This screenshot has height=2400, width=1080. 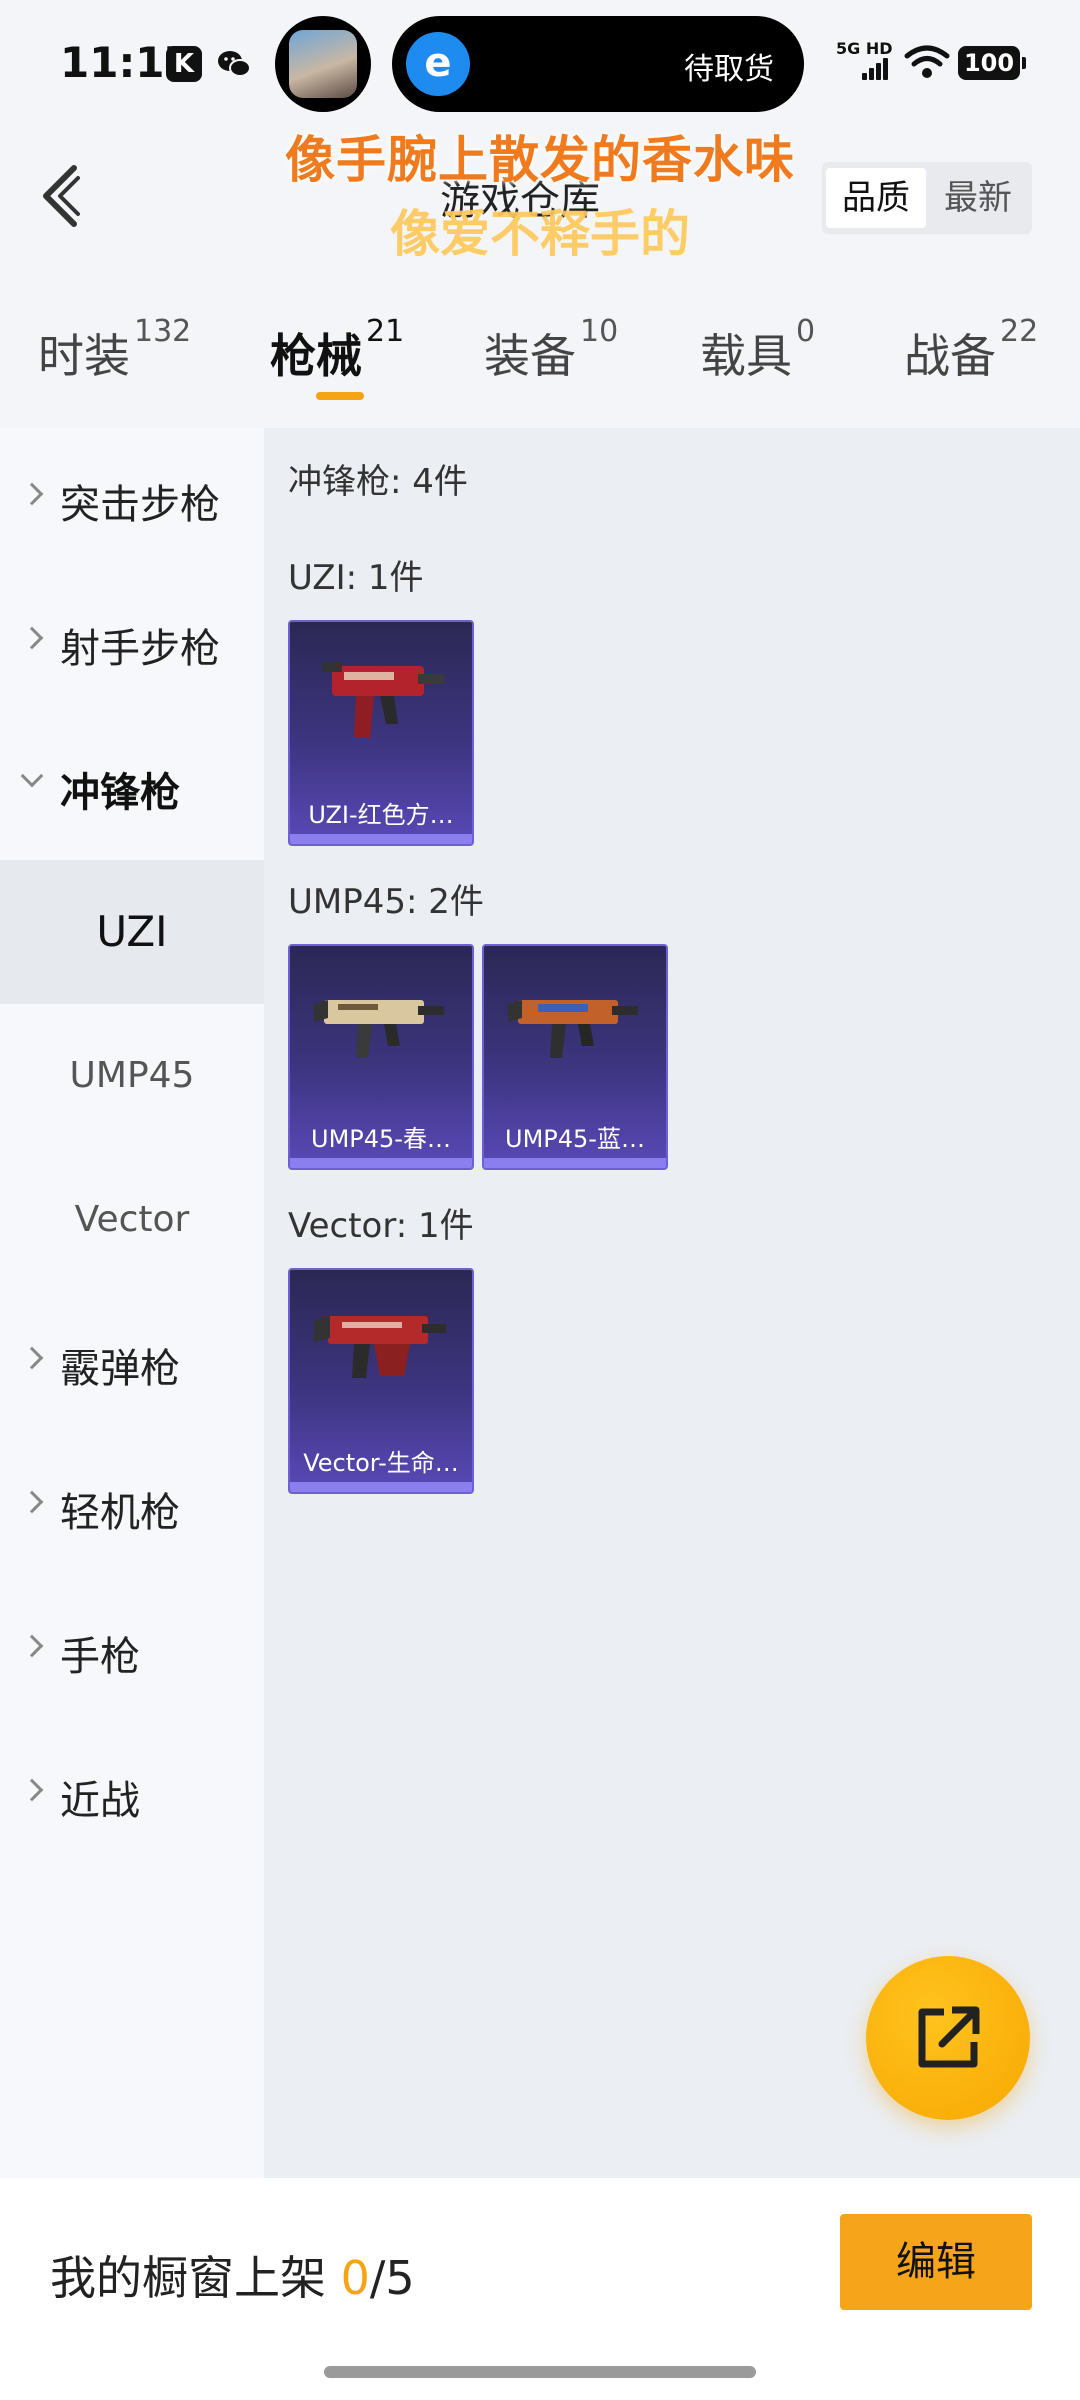 I want to click on showcase-current-count: 0, so click(x=355, y=2278).